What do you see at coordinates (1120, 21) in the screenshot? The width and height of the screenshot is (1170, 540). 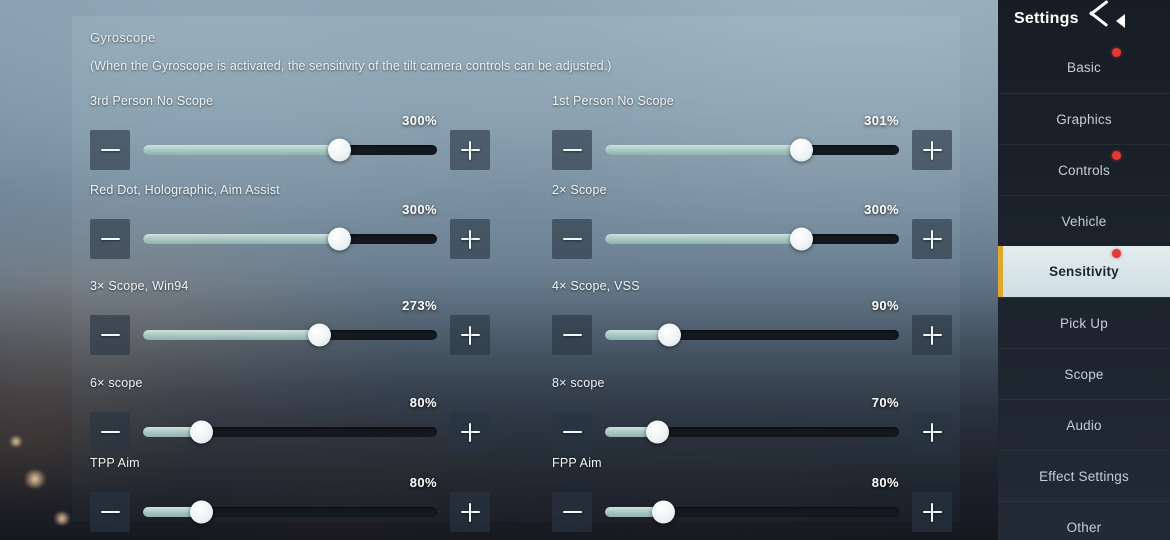 I see `collapse-arrow-icon` at bounding box center [1120, 21].